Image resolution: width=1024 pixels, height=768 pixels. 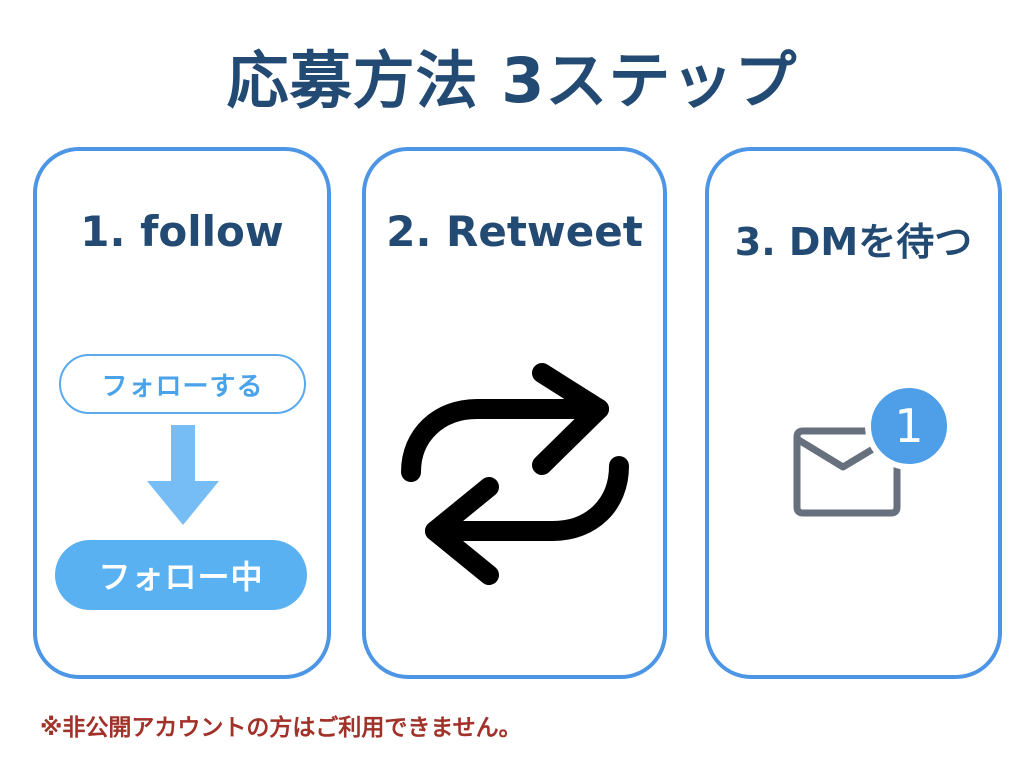 What do you see at coordinates (514, 231) in the screenshot?
I see `step-title-retweet: 2. Retweet` at bounding box center [514, 231].